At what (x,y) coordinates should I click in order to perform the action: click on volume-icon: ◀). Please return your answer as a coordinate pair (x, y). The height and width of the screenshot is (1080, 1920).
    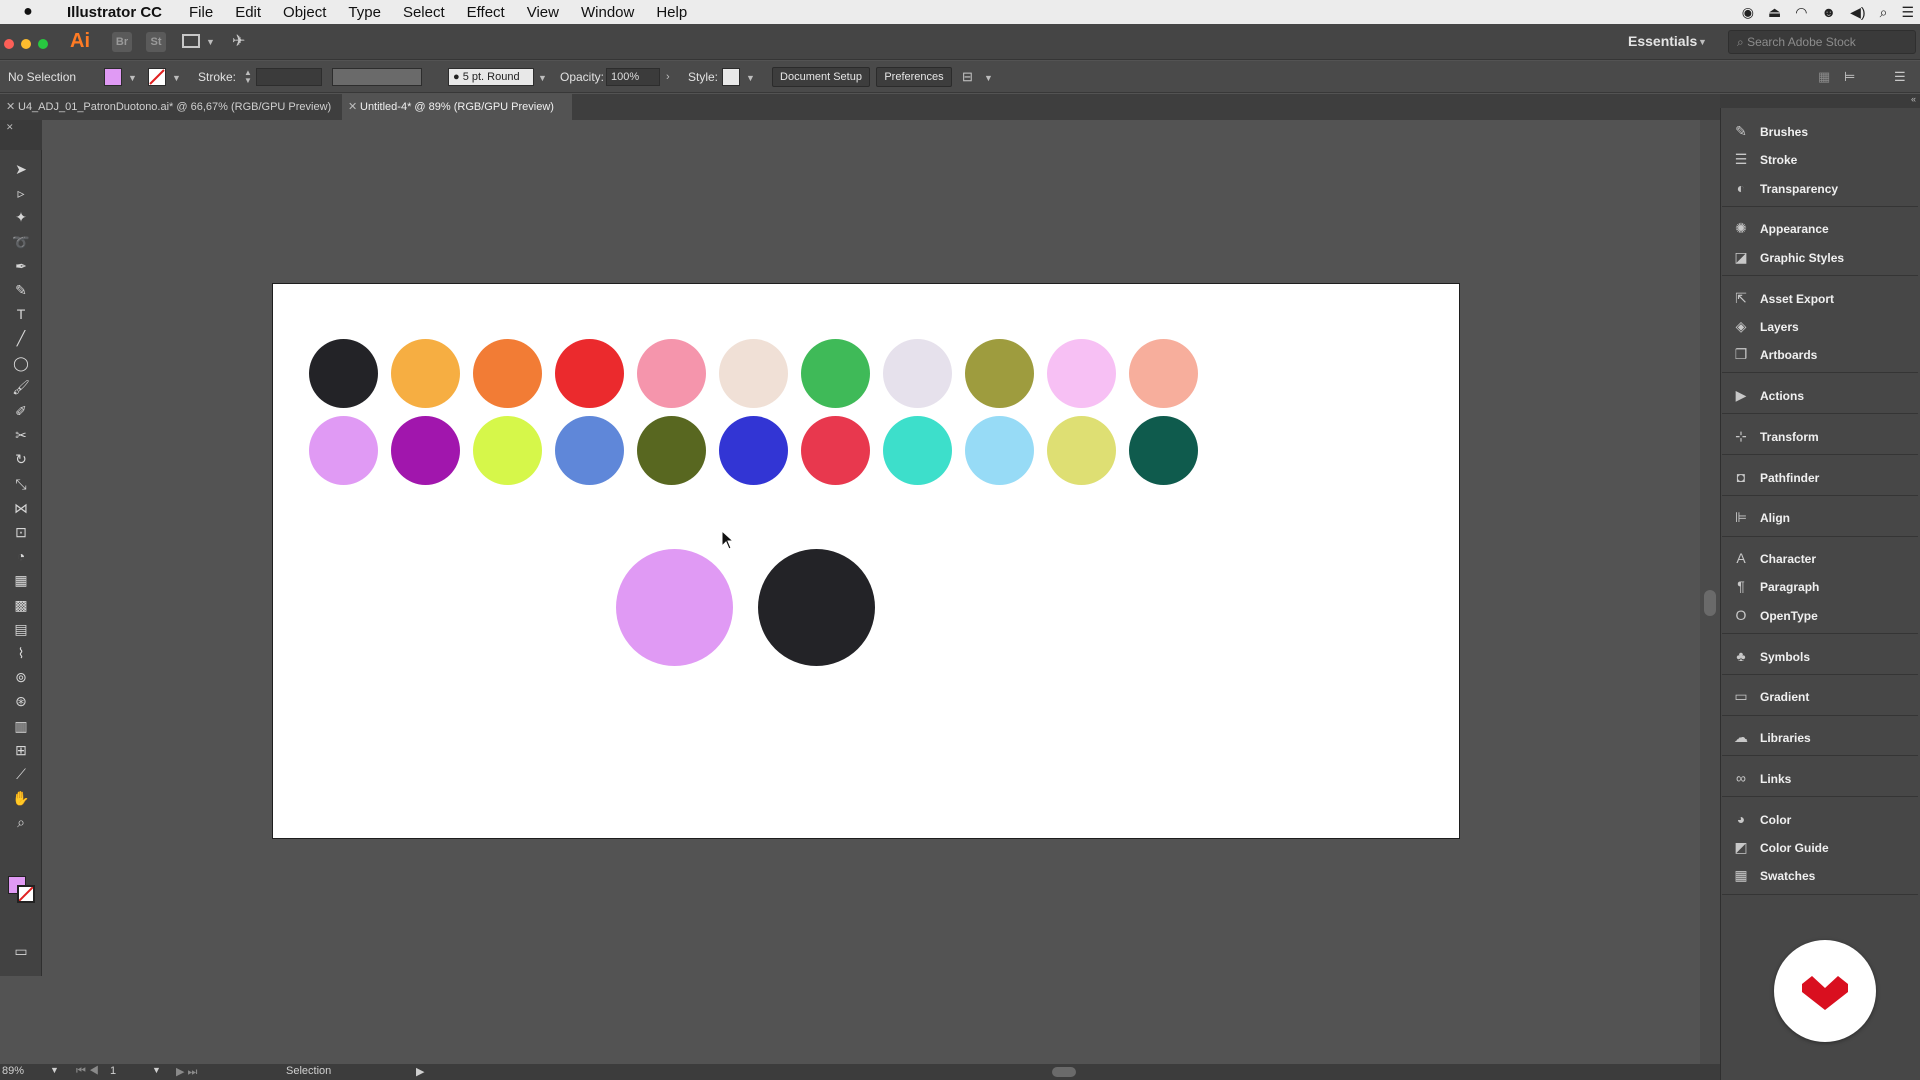
    Looking at the image, I should click on (1857, 12).